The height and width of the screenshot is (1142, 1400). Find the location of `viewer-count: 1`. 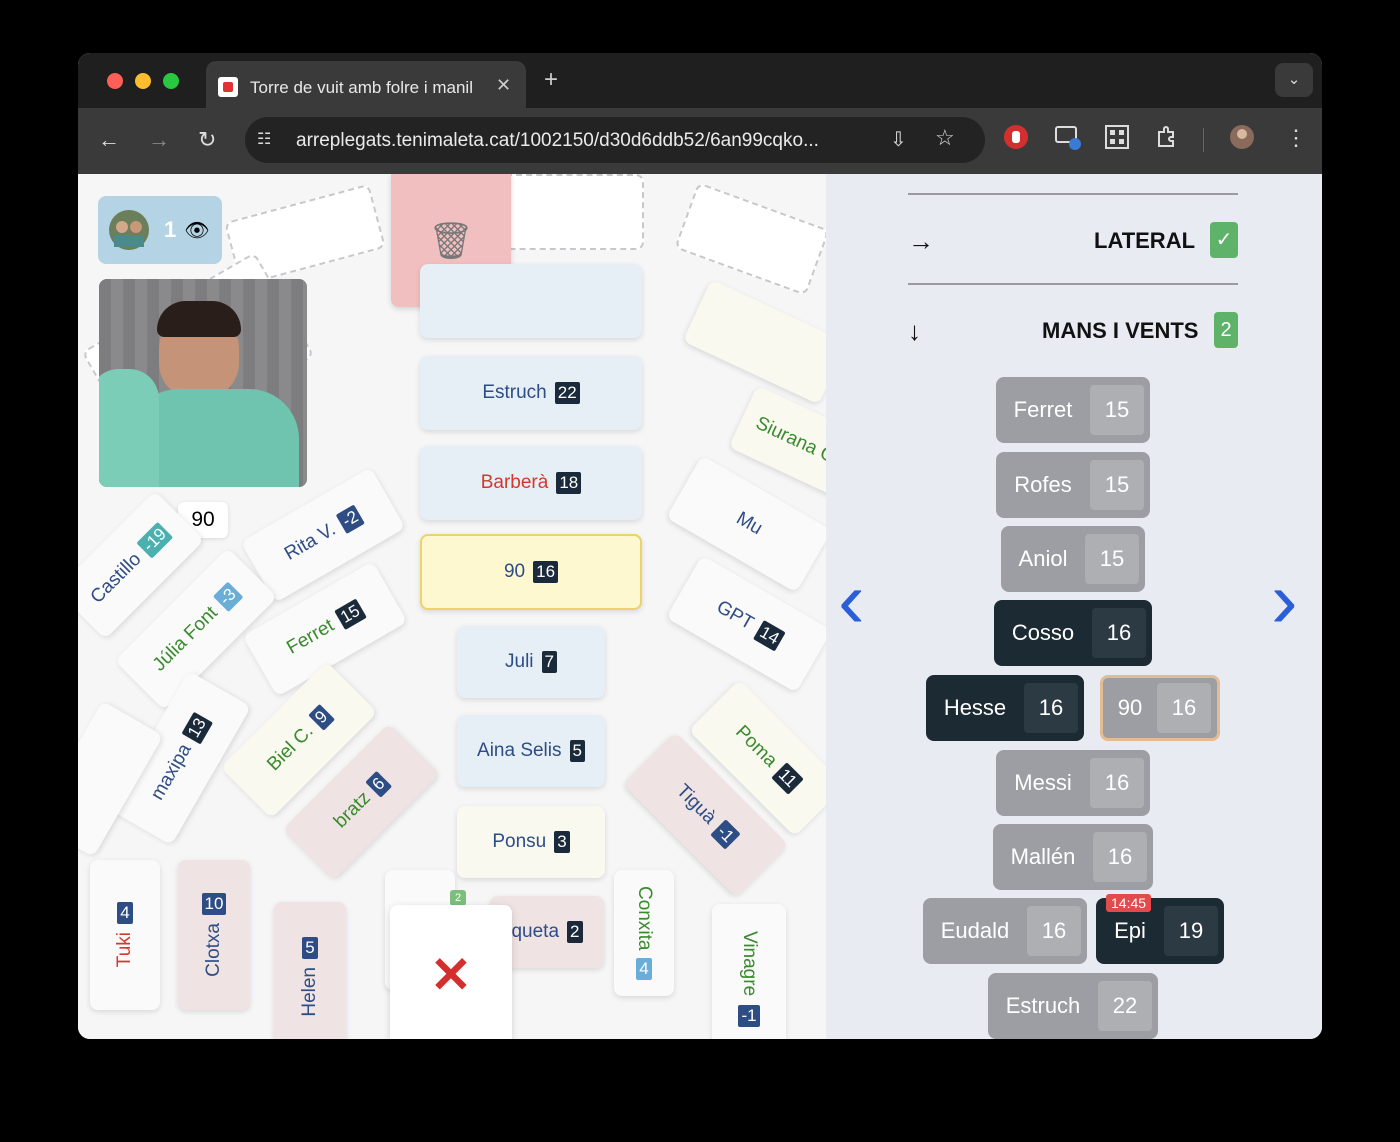

viewer-count: 1 is located at coordinates (170, 229).